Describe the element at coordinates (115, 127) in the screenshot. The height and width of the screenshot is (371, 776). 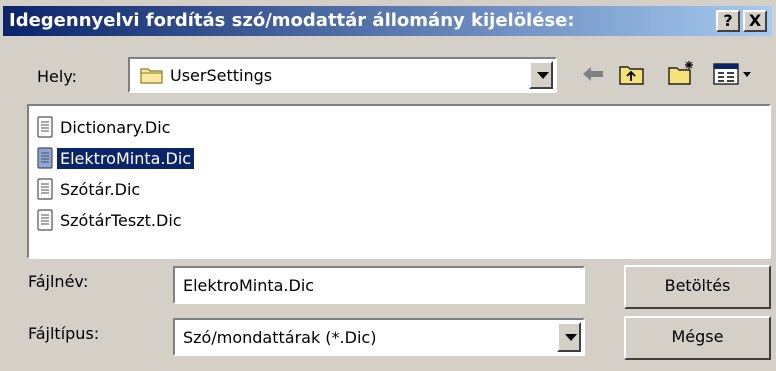
I see `file-name: Dictionary.Dic` at that location.